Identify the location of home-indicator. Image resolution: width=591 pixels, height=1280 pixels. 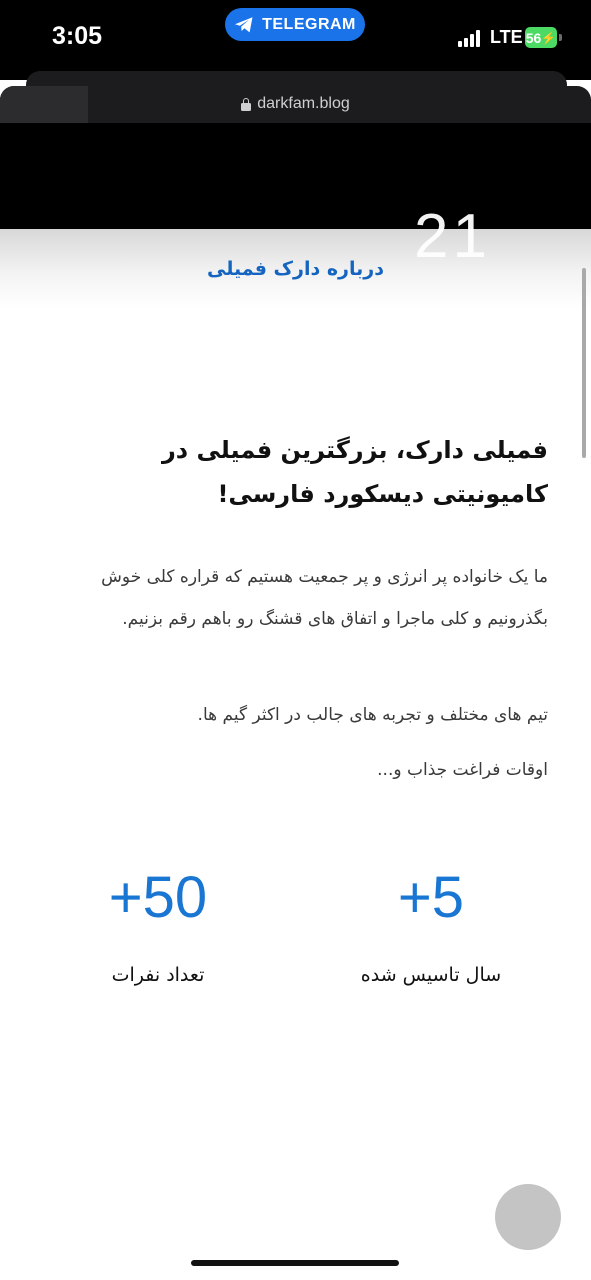
(295, 1263).